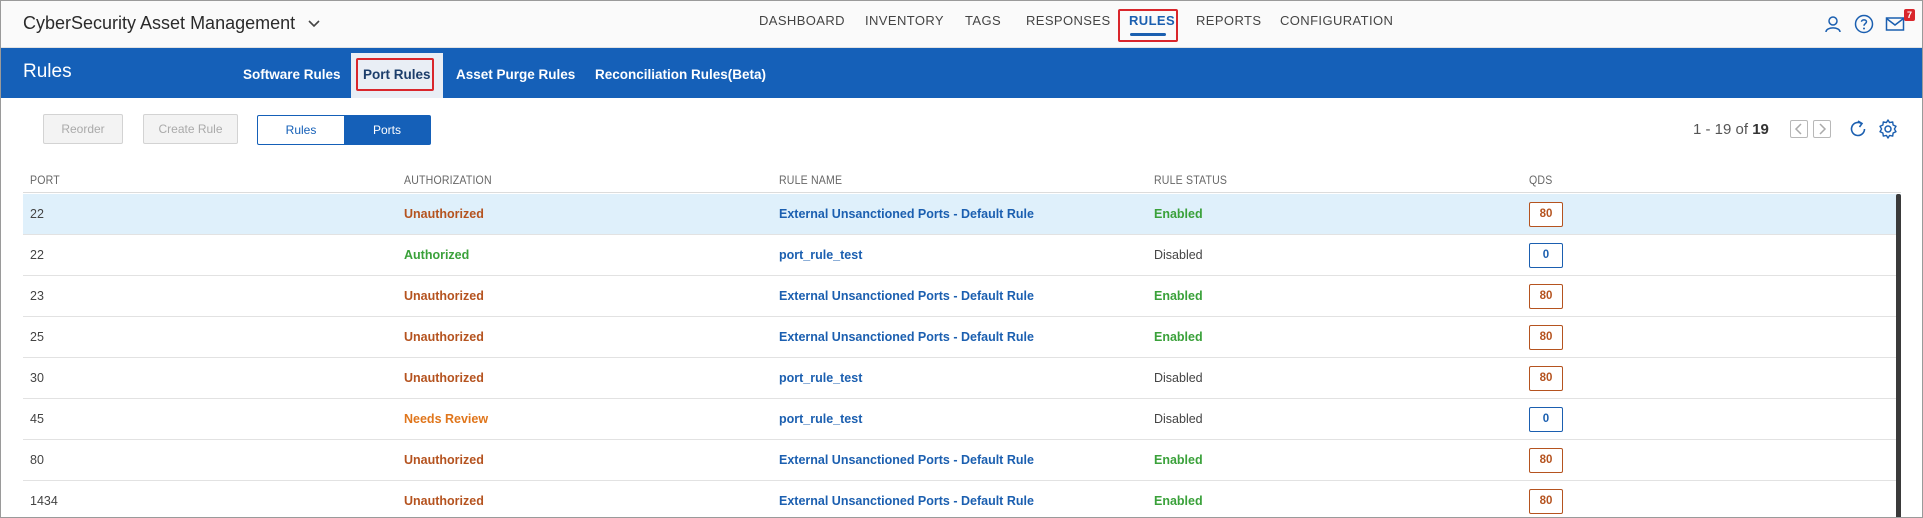 The height and width of the screenshot is (518, 1923). What do you see at coordinates (44, 501) in the screenshot?
I see `cell-port: 1434` at bounding box center [44, 501].